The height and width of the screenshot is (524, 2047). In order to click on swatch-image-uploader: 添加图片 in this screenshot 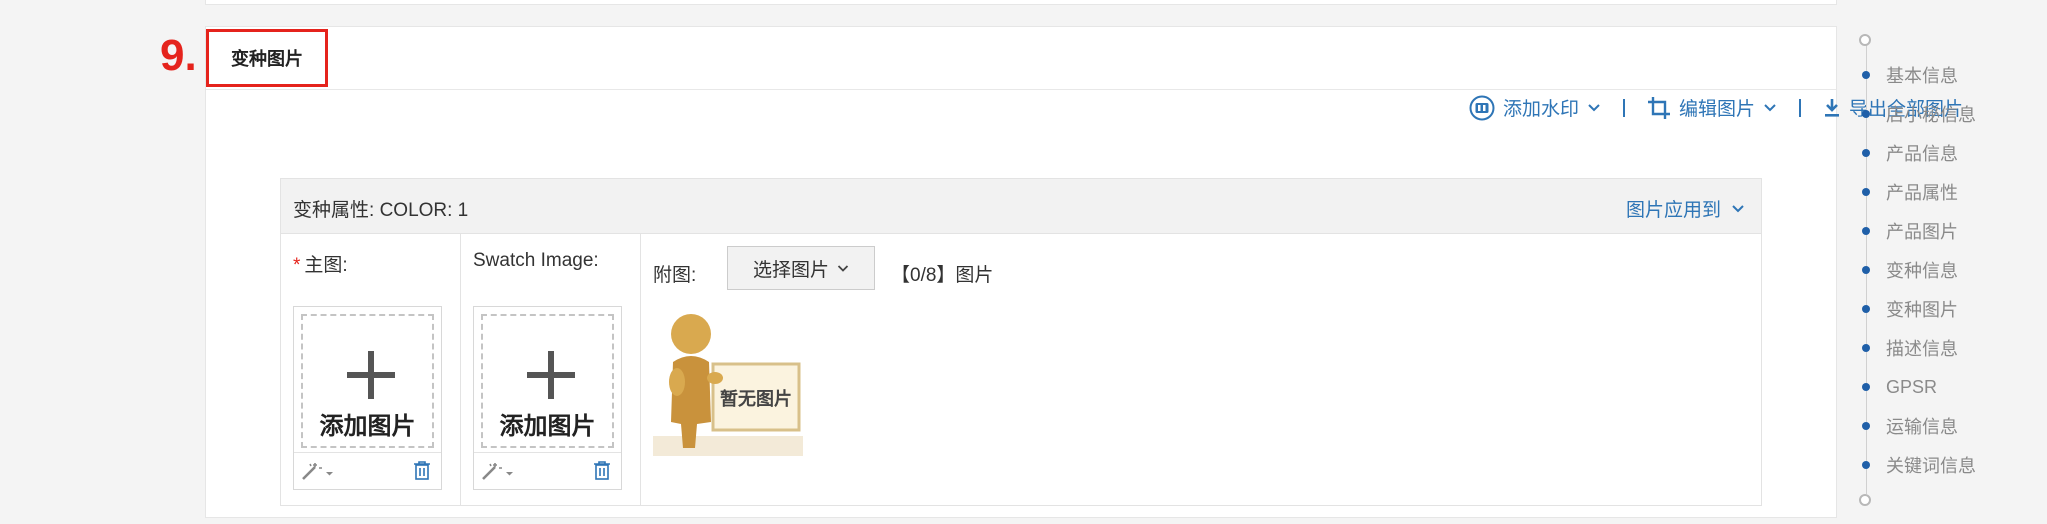, I will do `click(547, 398)`.